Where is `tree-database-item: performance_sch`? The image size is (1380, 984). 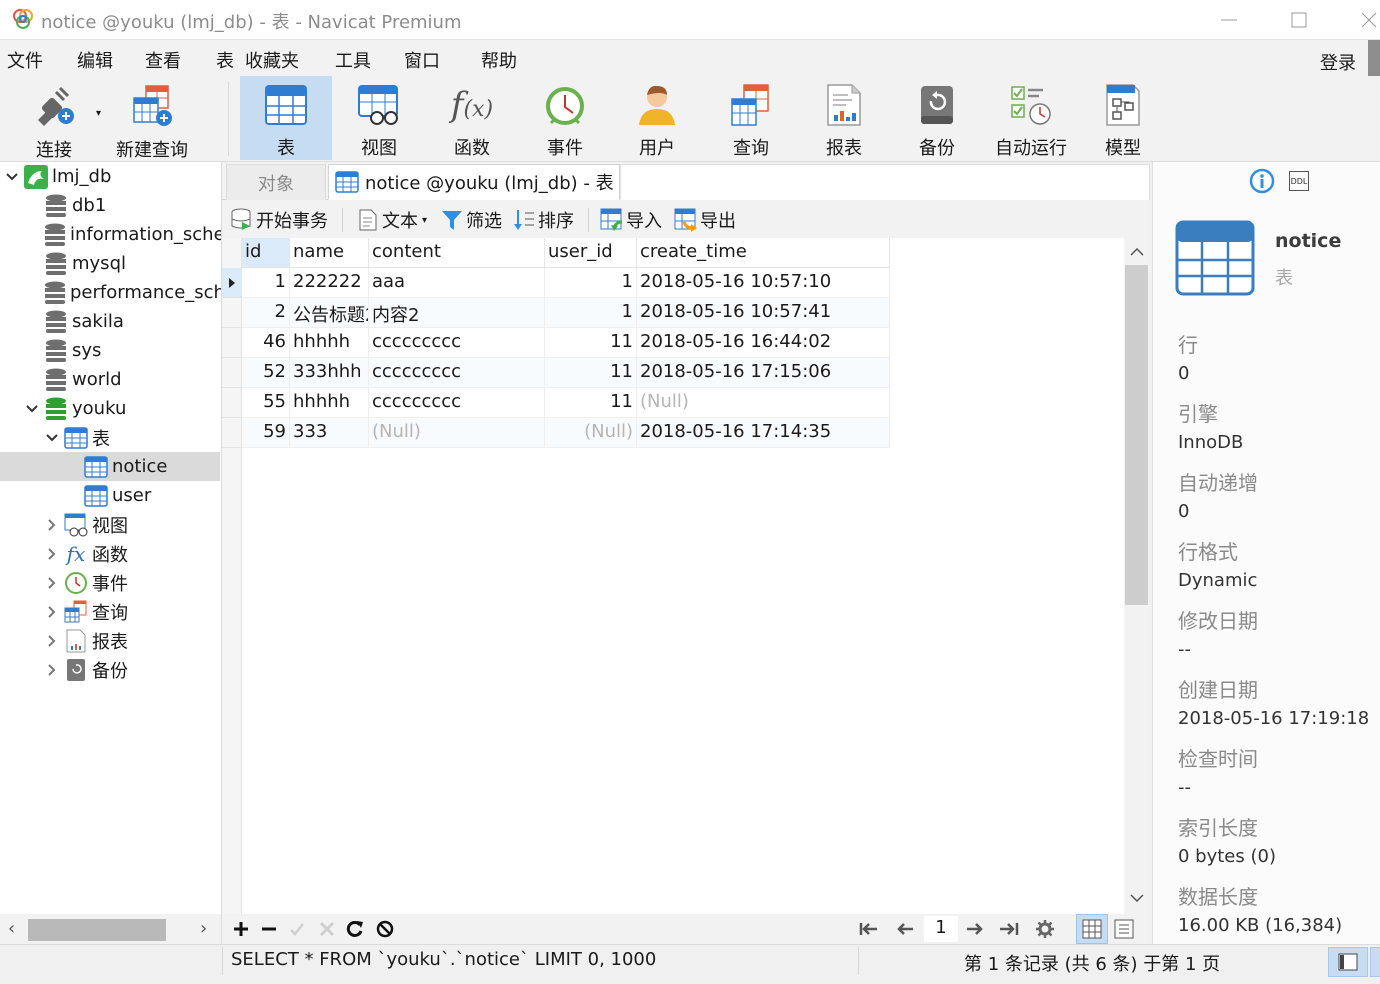 tree-database-item: performance_sch is located at coordinates (110, 292).